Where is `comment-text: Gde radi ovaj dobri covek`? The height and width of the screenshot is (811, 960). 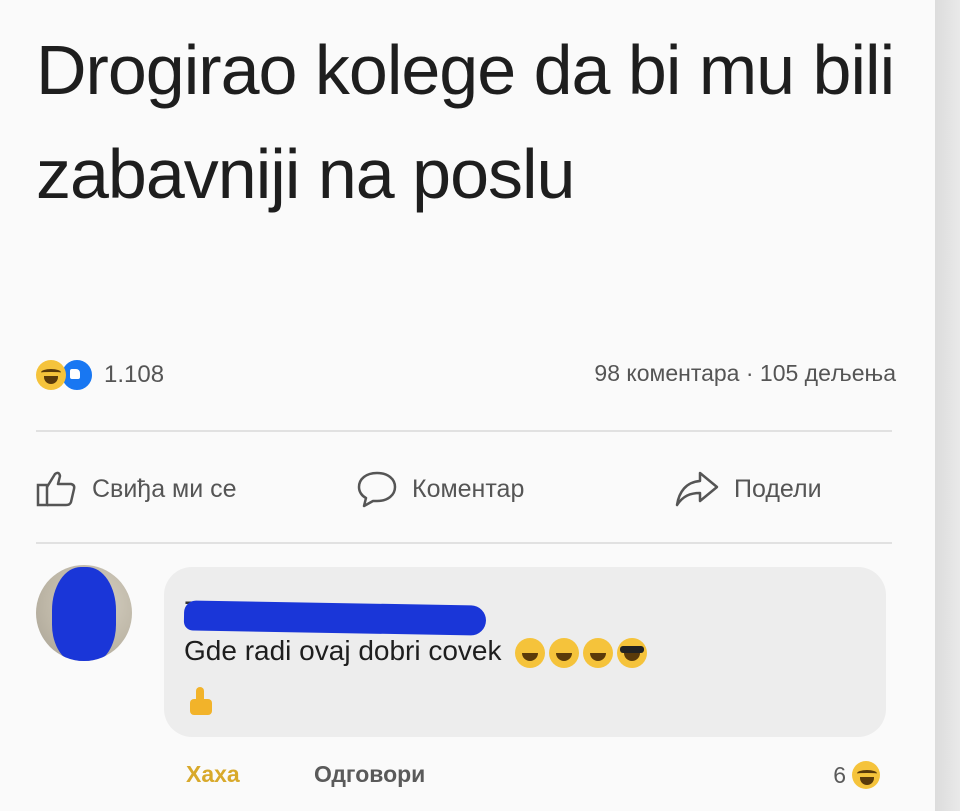 comment-text: Gde radi ovaj dobri covek is located at coordinates (417, 651).